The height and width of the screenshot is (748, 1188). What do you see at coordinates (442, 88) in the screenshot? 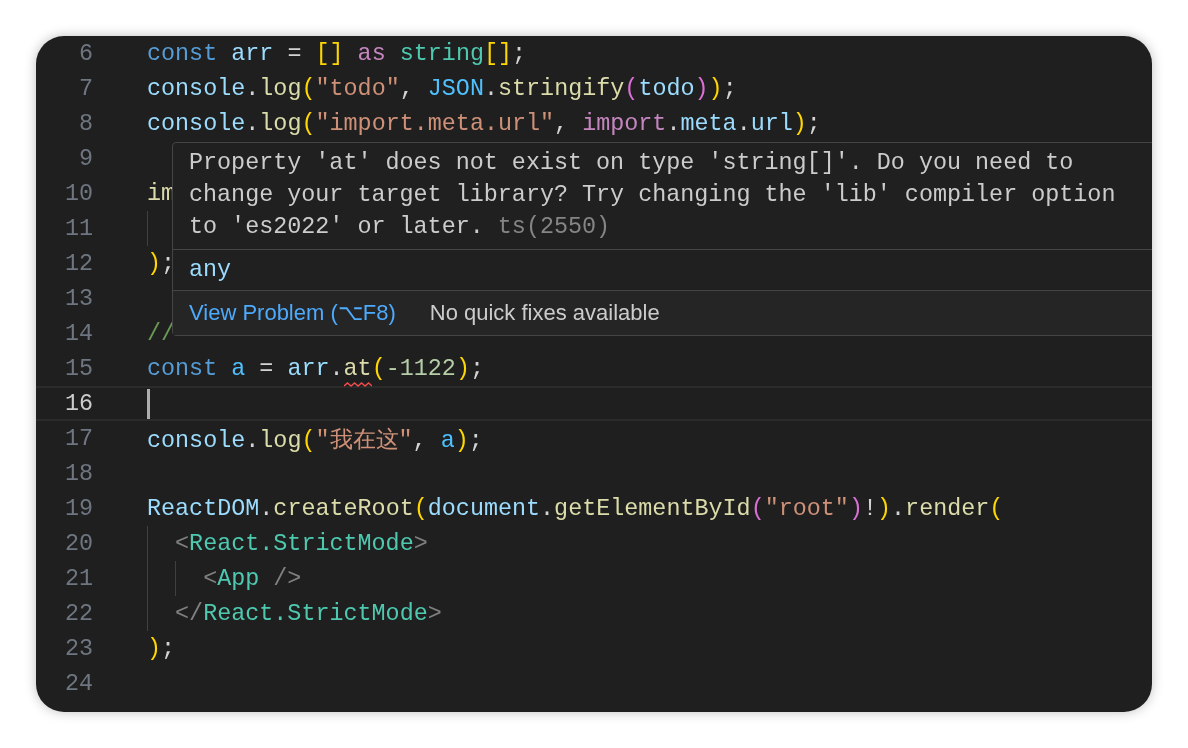
I see `code-line: console.log("todo", JSON.stringify(todo));` at bounding box center [442, 88].